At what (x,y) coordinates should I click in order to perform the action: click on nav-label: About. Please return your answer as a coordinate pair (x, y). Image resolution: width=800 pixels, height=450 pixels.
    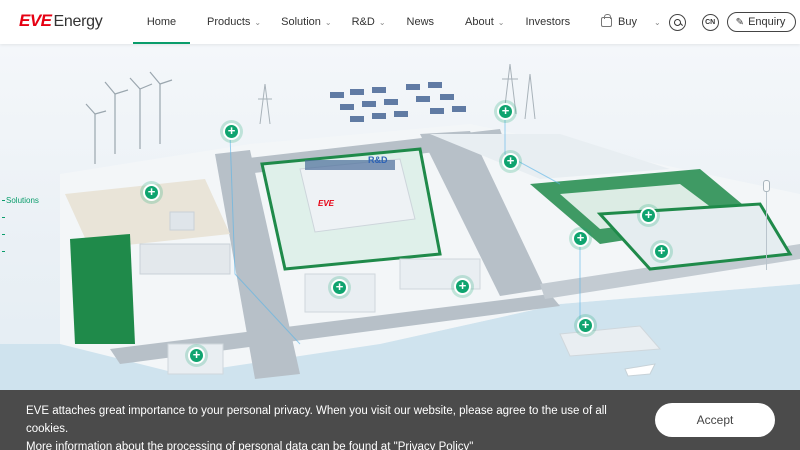
    Looking at the image, I should click on (479, 22).